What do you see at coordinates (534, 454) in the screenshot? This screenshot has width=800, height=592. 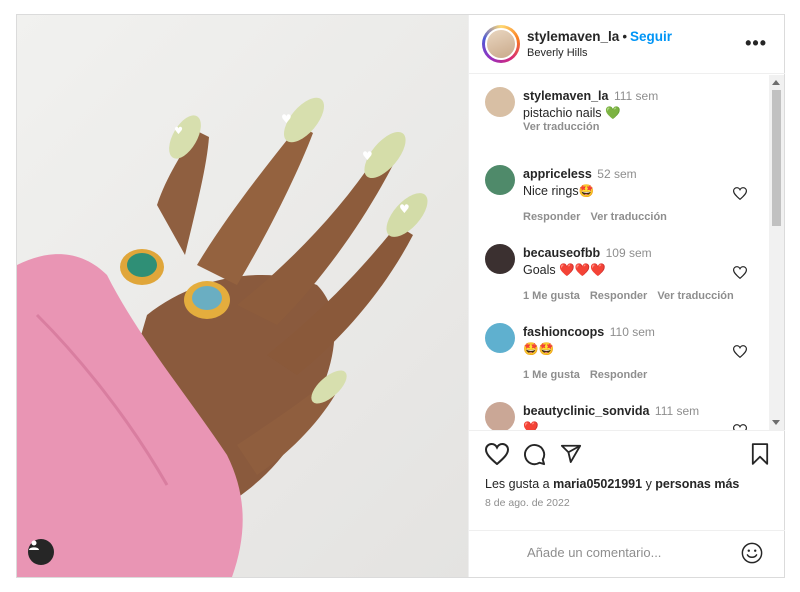 I see `comment-icon` at bounding box center [534, 454].